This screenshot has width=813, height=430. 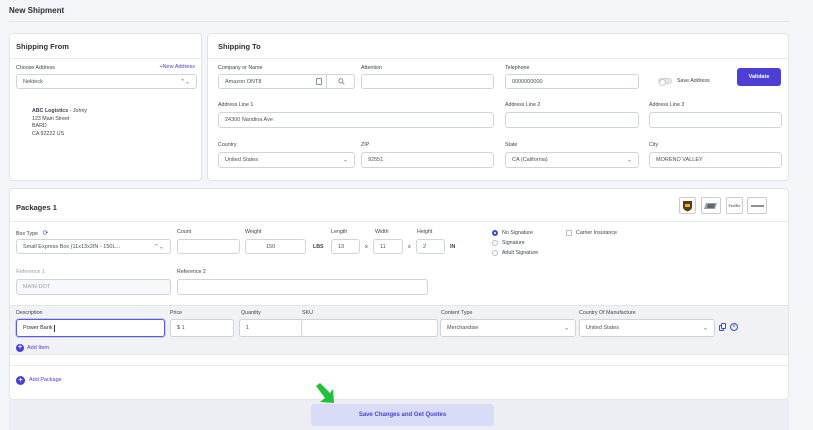 I want to click on state-value: CA (California), so click(x=530, y=160).